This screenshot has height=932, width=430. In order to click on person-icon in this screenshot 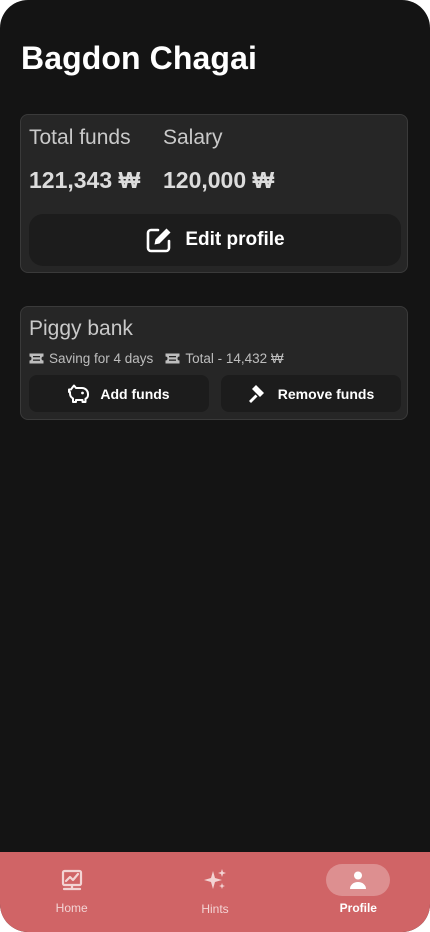, I will do `click(358, 880)`.